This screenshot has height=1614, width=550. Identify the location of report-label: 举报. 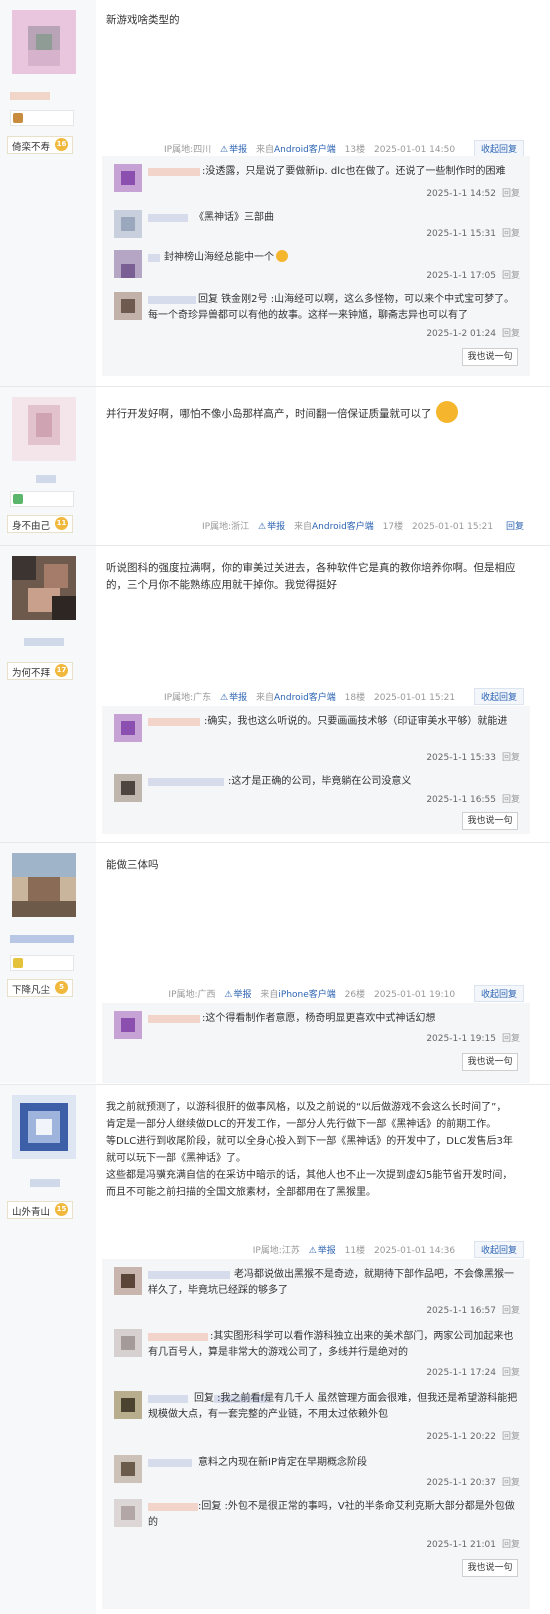
(276, 527).